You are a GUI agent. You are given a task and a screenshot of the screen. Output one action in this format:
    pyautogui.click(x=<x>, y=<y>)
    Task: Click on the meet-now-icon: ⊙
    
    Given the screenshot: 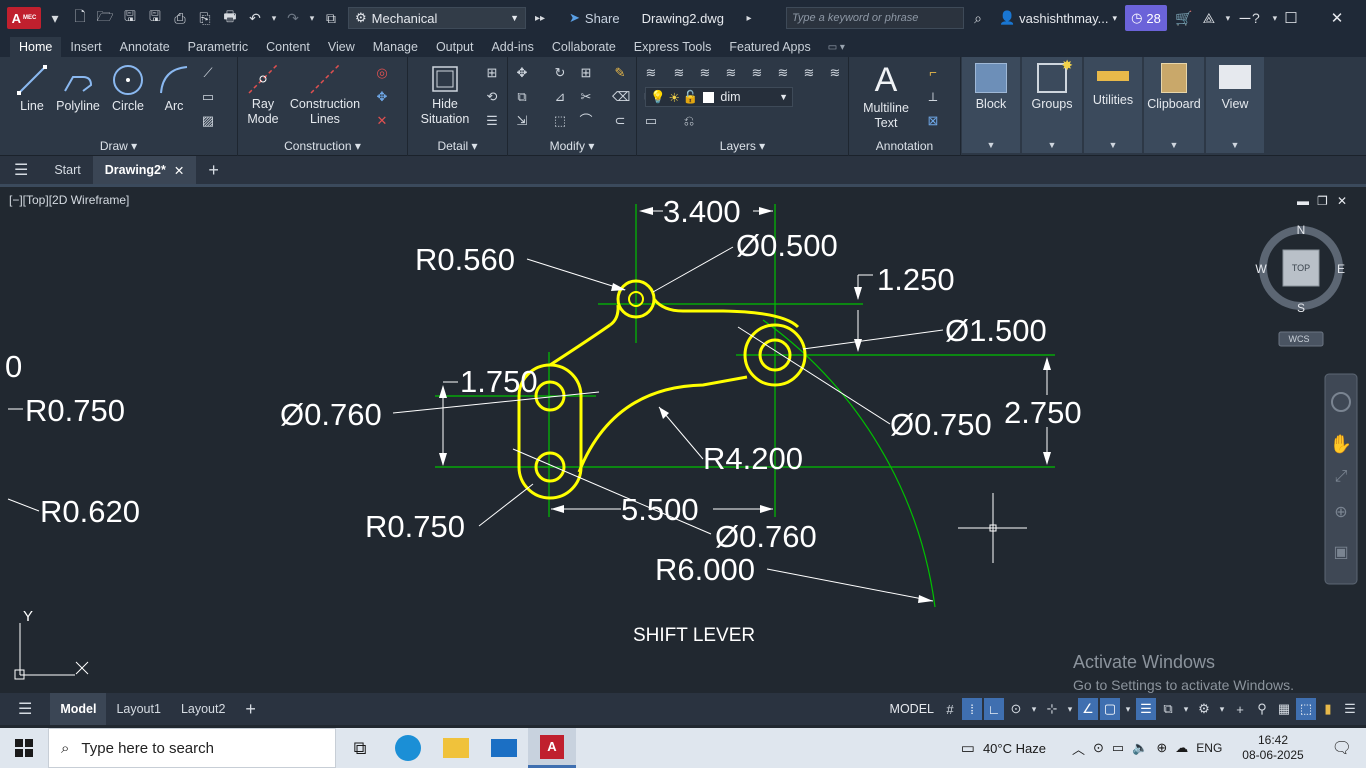 What is the action you would take?
    pyautogui.click(x=1098, y=748)
    